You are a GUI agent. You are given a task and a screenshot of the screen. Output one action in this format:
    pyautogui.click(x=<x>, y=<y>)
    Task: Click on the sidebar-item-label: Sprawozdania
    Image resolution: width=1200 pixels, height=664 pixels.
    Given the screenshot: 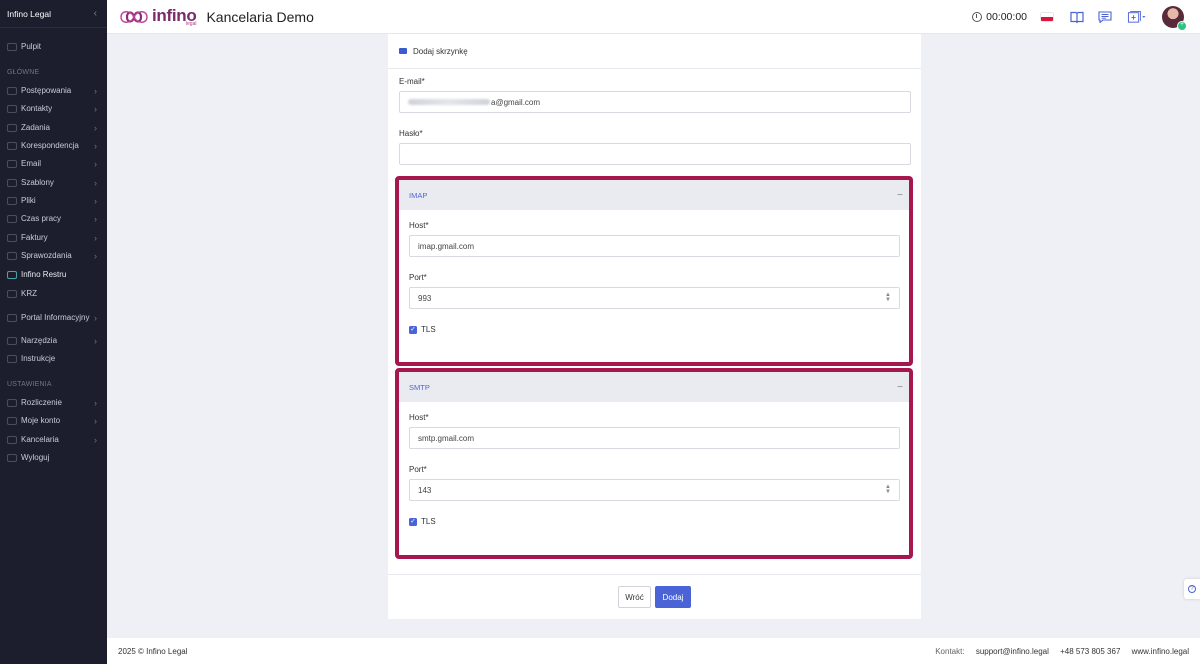 What is the action you would take?
    pyautogui.click(x=46, y=255)
    